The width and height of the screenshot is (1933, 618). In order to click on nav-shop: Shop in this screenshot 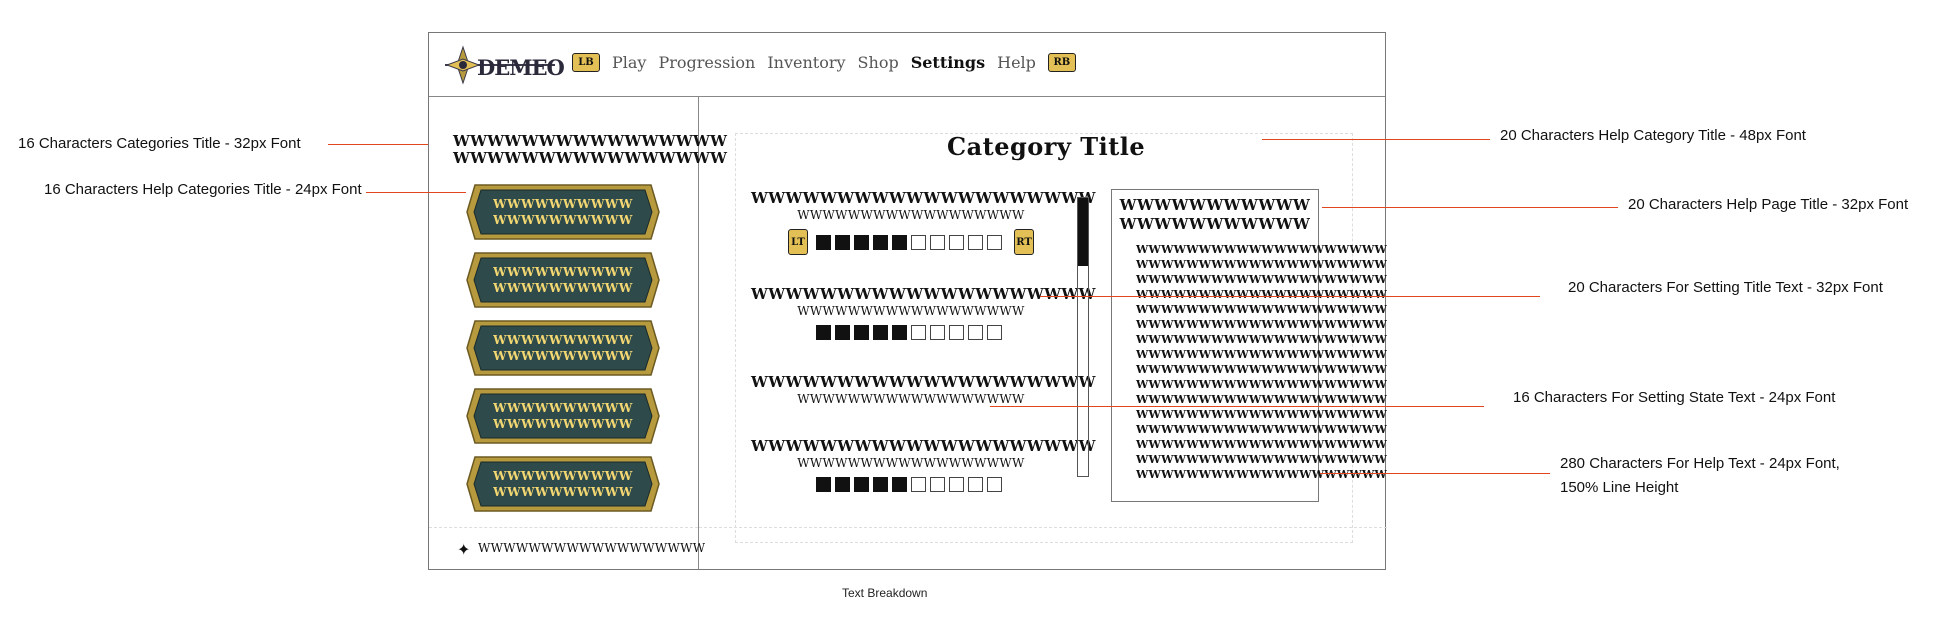, I will do `click(878, 62)`.